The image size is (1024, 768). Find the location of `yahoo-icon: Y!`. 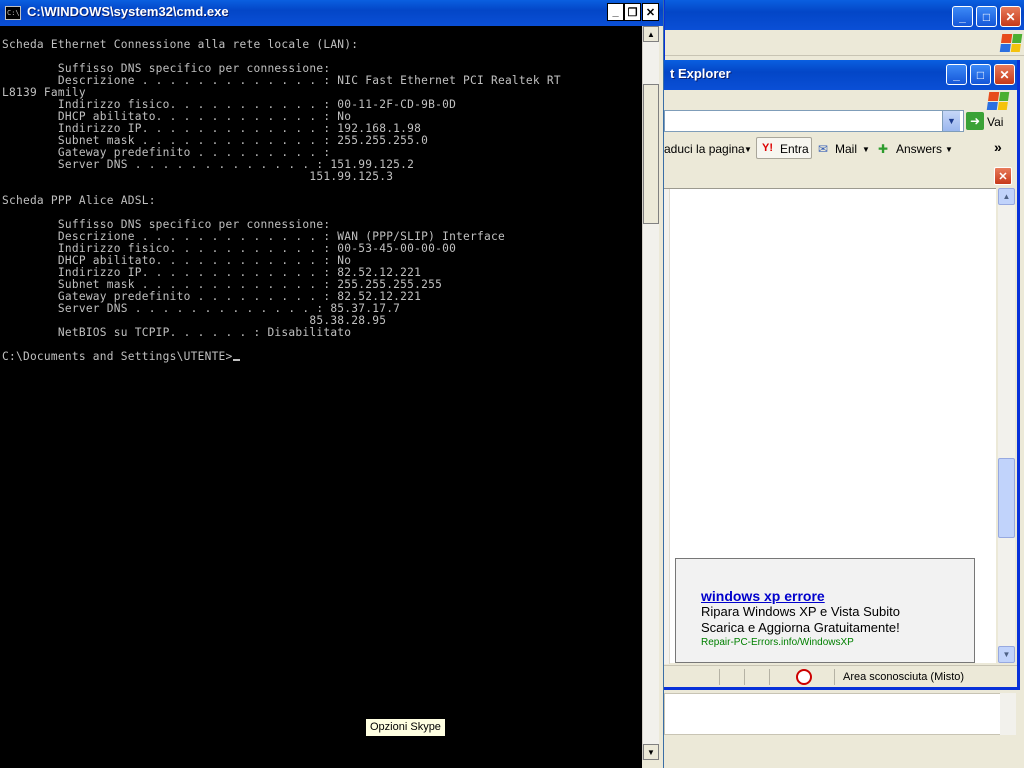

yahoo-icon: Y! is located at coordinates (767, 148).